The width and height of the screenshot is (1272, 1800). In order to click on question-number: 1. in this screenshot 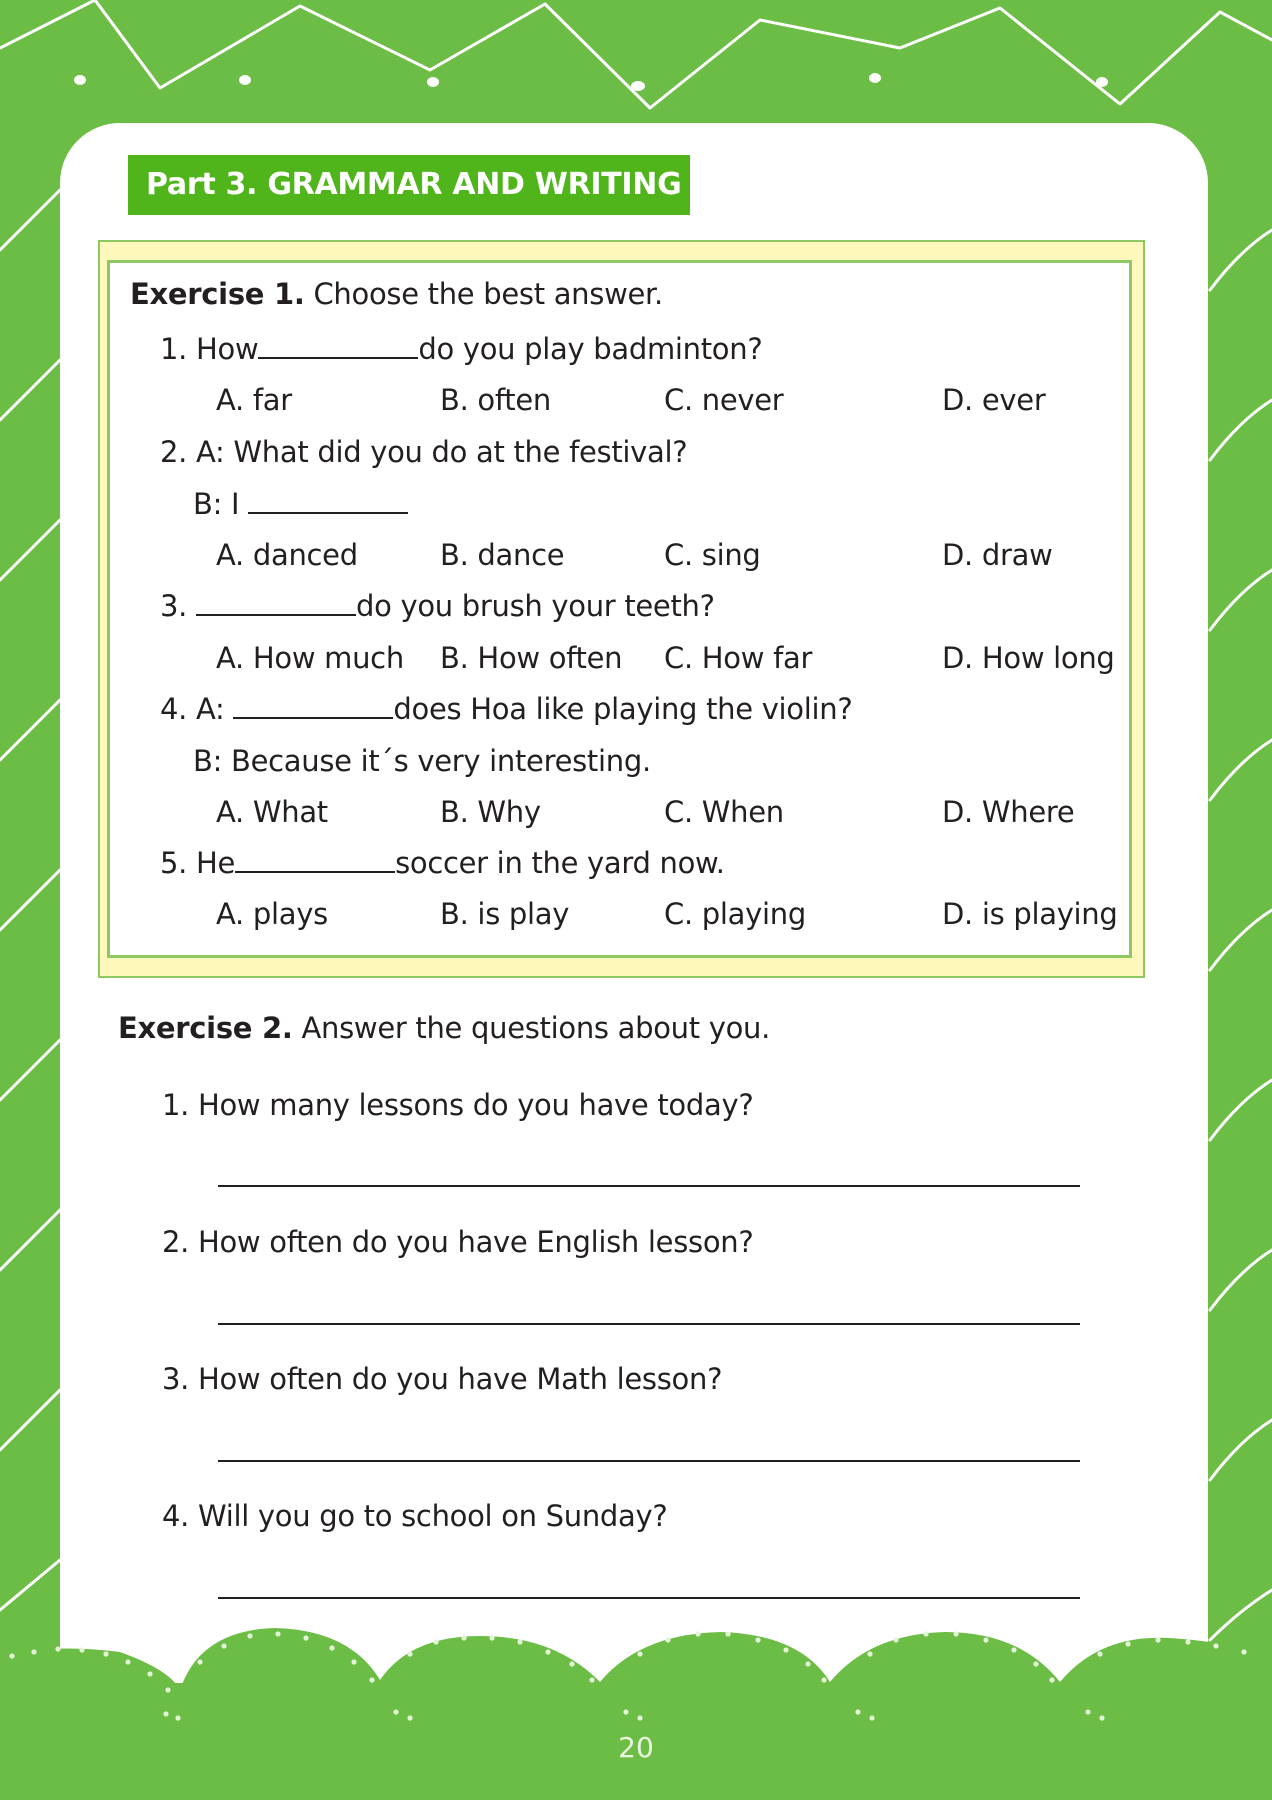, I will do `click(174, 349)`.